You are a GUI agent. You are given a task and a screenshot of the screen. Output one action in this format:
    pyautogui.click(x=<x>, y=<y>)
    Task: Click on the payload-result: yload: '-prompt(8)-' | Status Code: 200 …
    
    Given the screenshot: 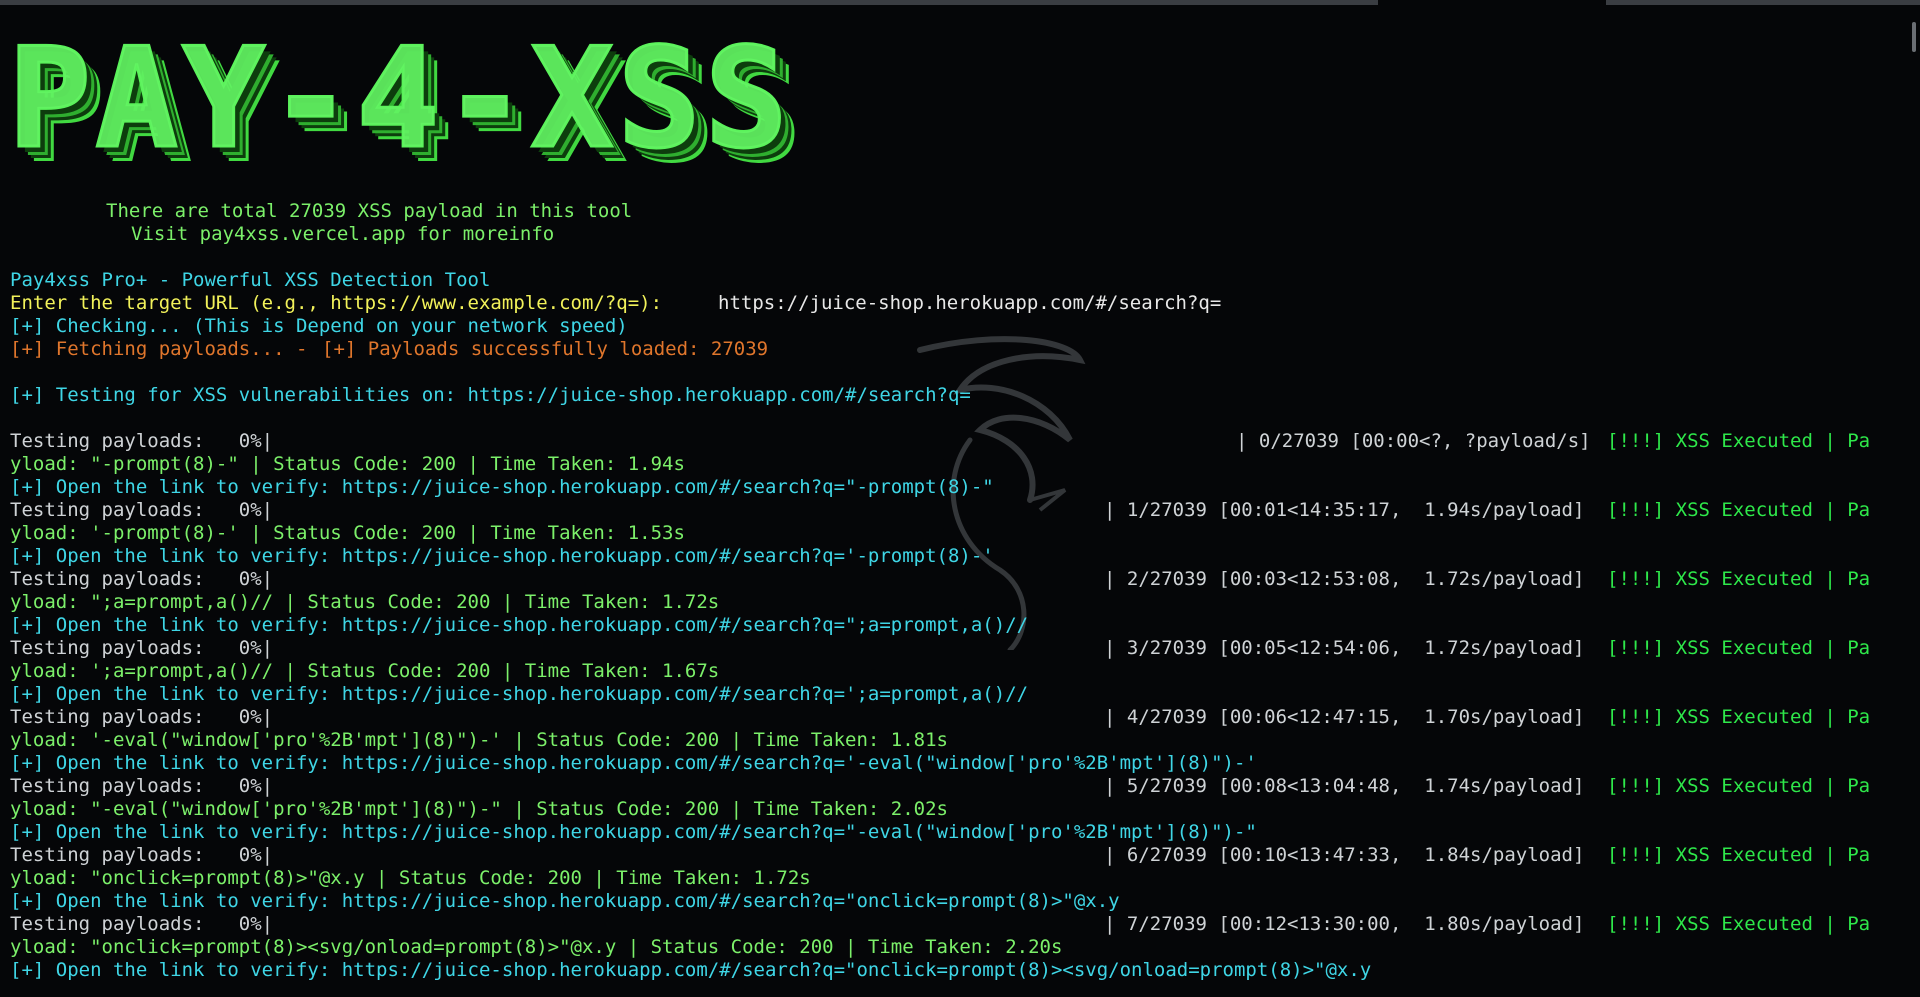 What is the action you would take?
    pyautogui.click(x=347, y=533)
    